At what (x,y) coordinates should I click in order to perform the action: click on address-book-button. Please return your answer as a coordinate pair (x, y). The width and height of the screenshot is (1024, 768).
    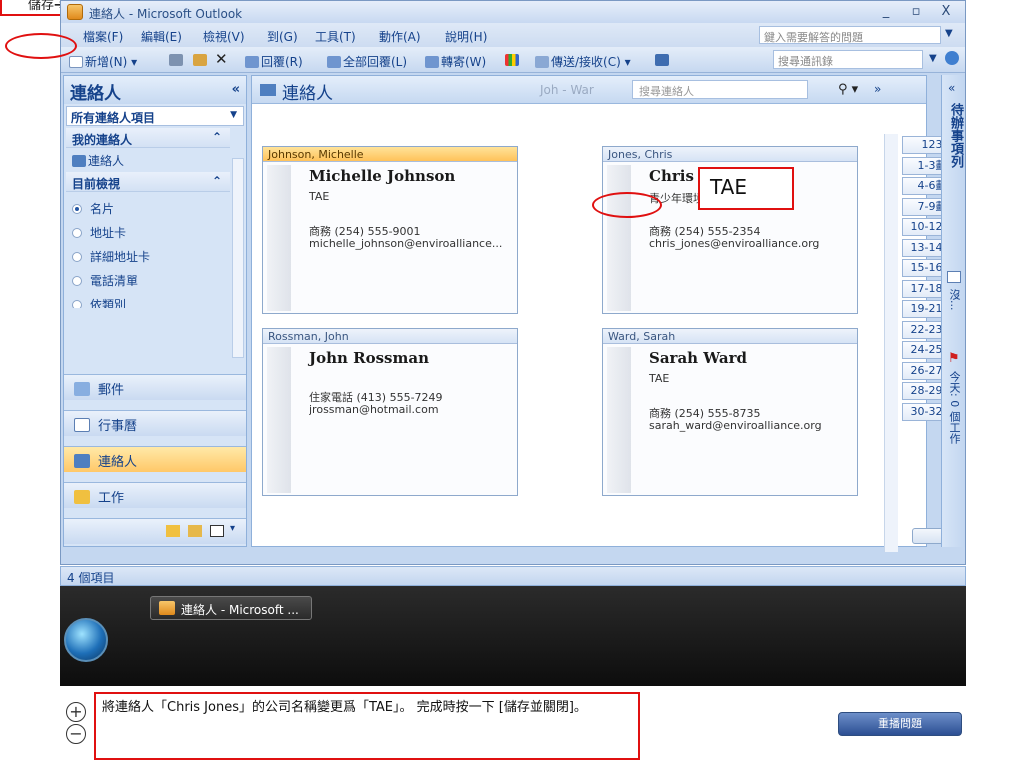
    Looking at the image, I should click on (663, 60).